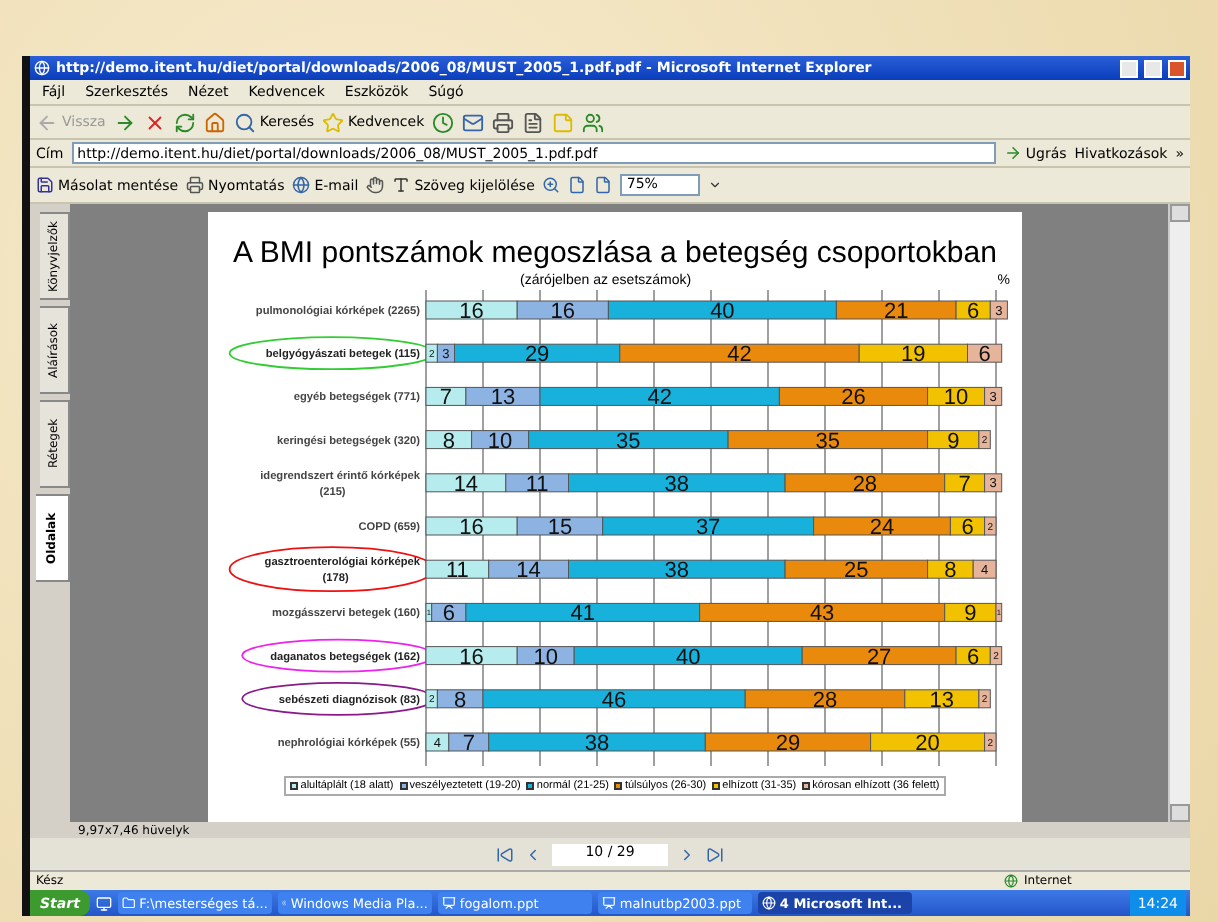  I want to click on stop-icon, so click(154, 122).